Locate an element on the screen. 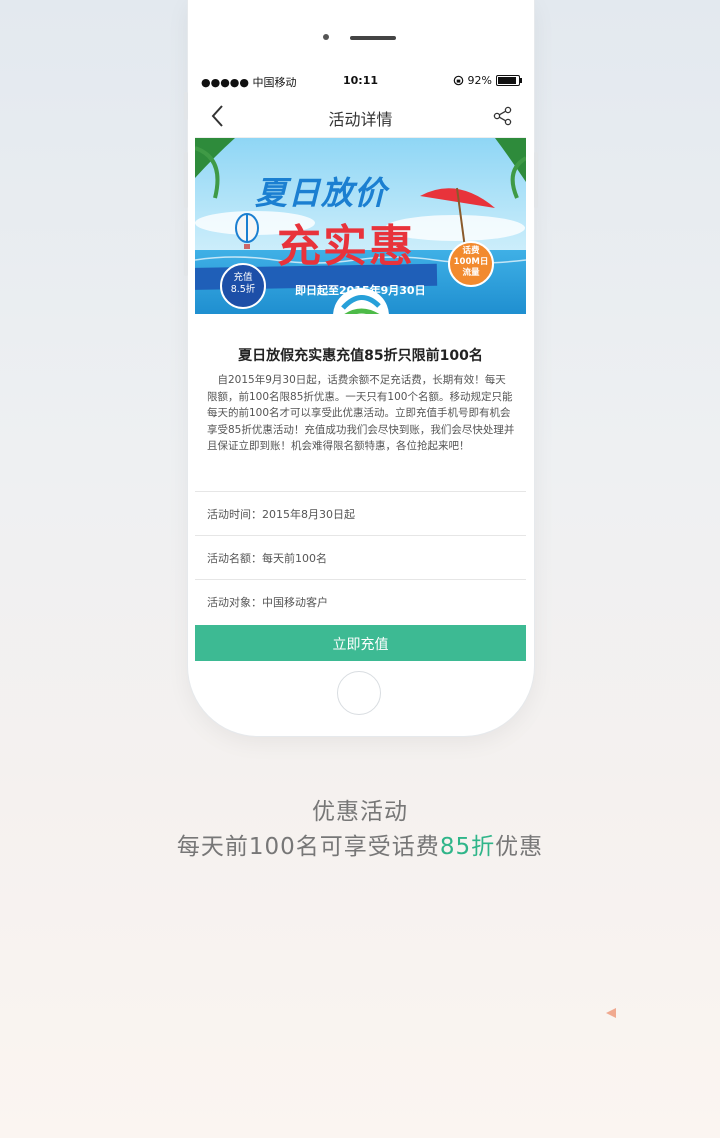 Image resolution: width=720 pixels, height=1138 pixels. discount-badge-text: 充值 8.5折 is located at coordinates (243, 284).